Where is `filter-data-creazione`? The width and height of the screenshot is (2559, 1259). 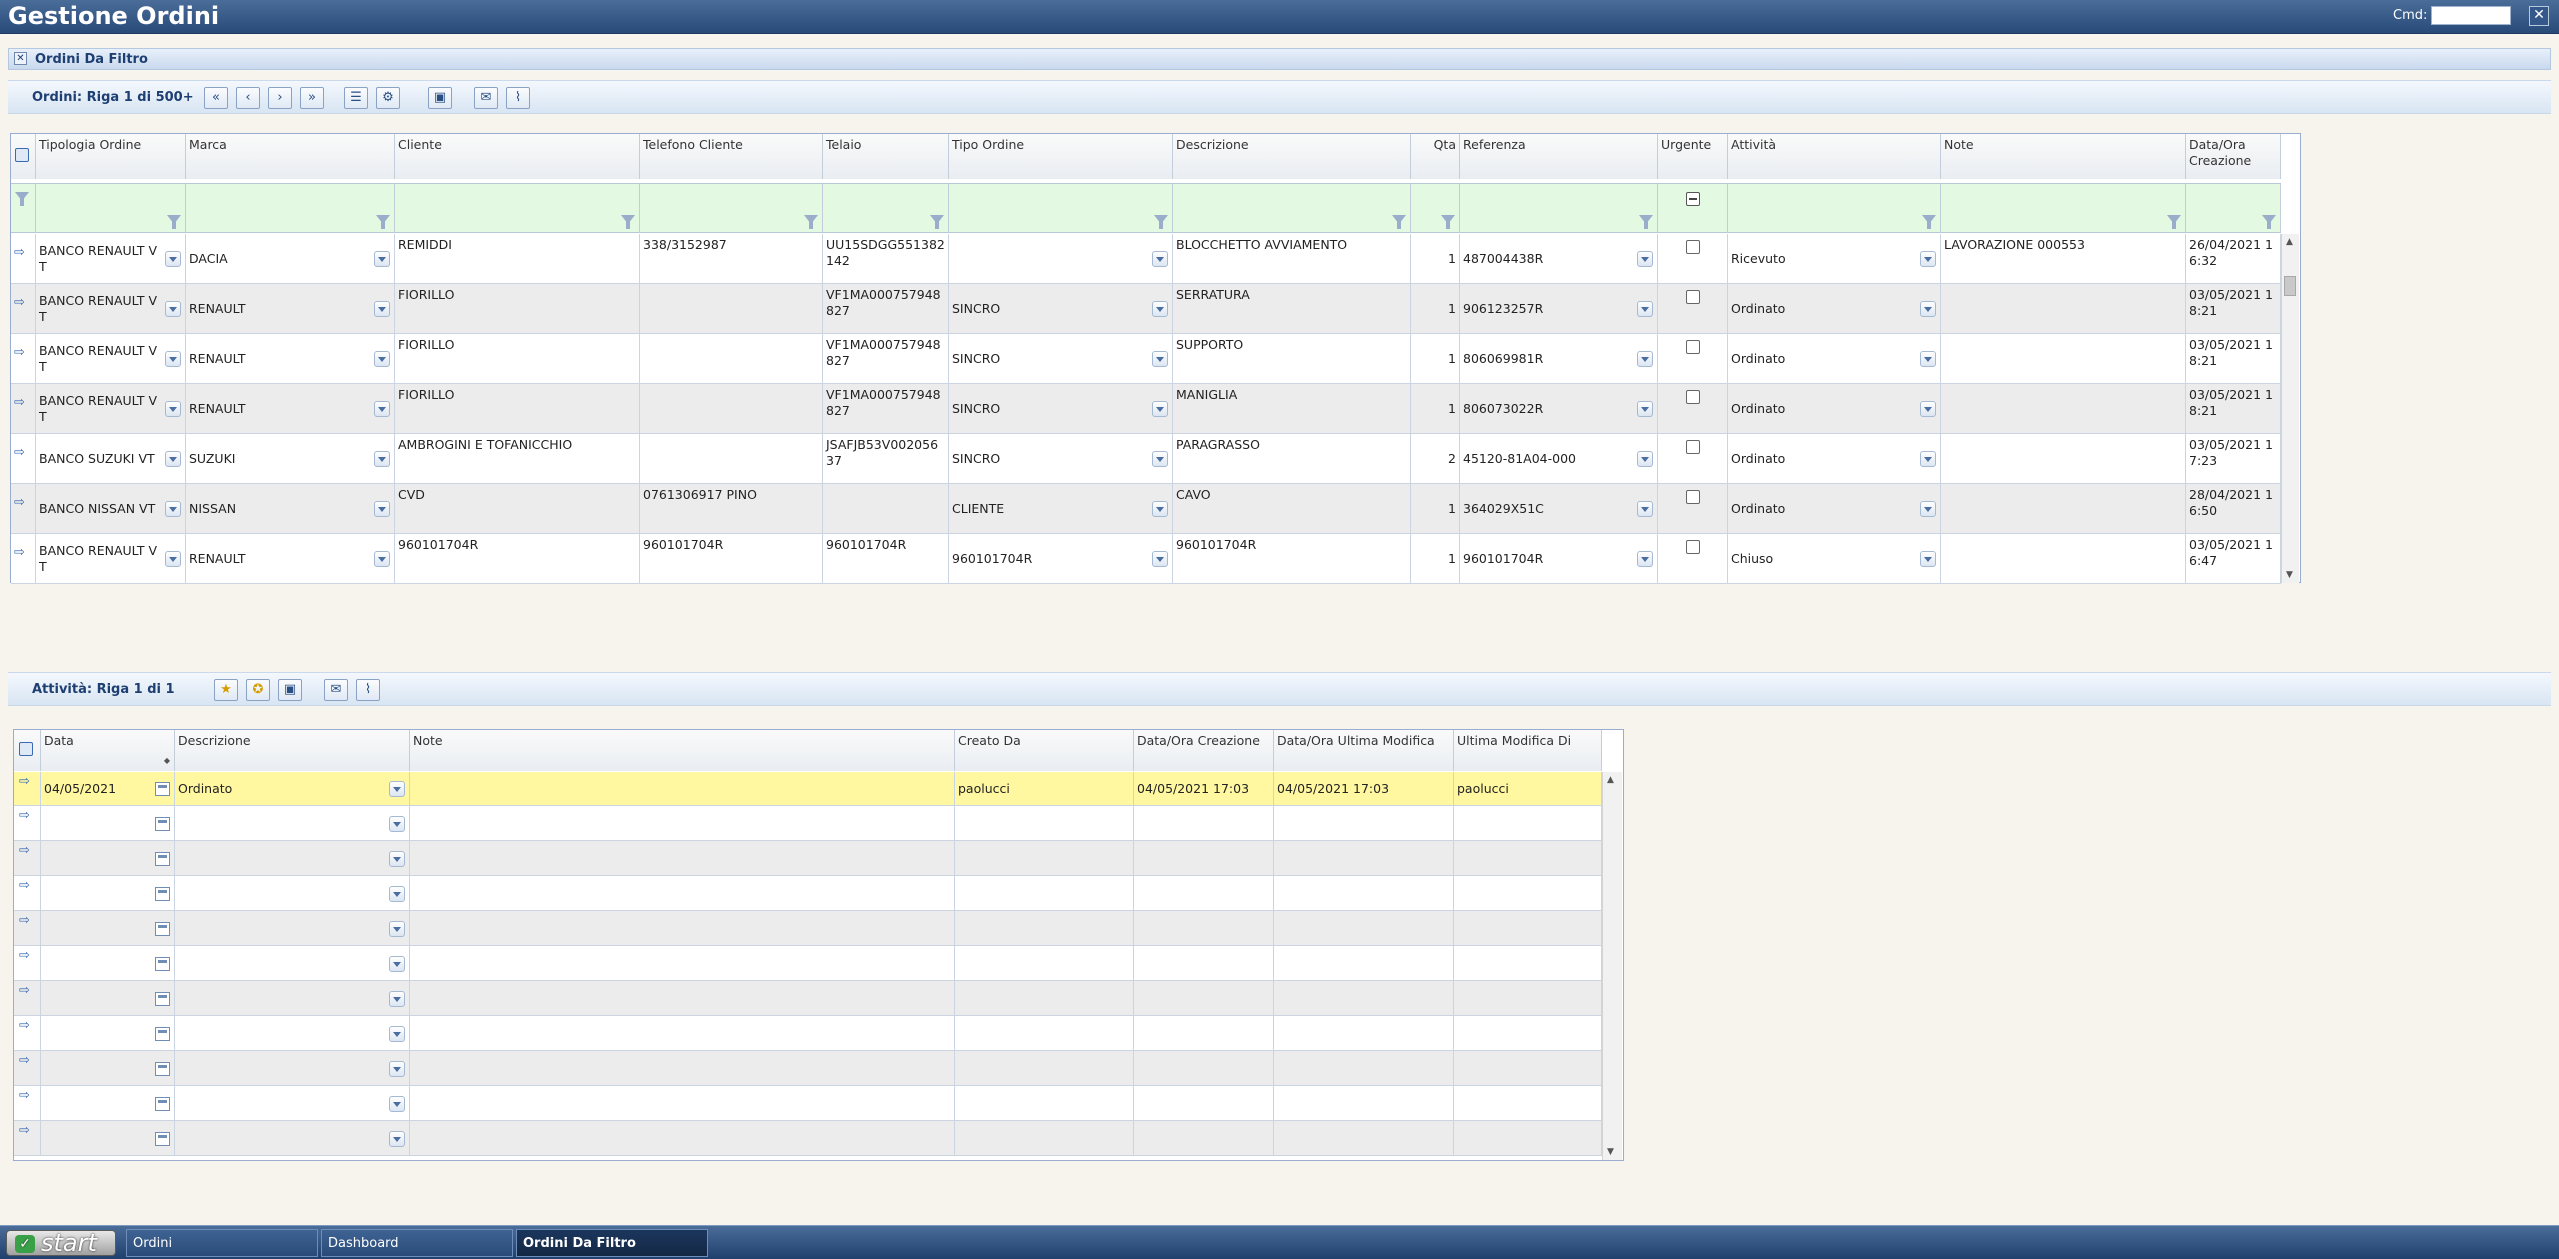
filter-data-creazione is located at coordinates (2233, 208).